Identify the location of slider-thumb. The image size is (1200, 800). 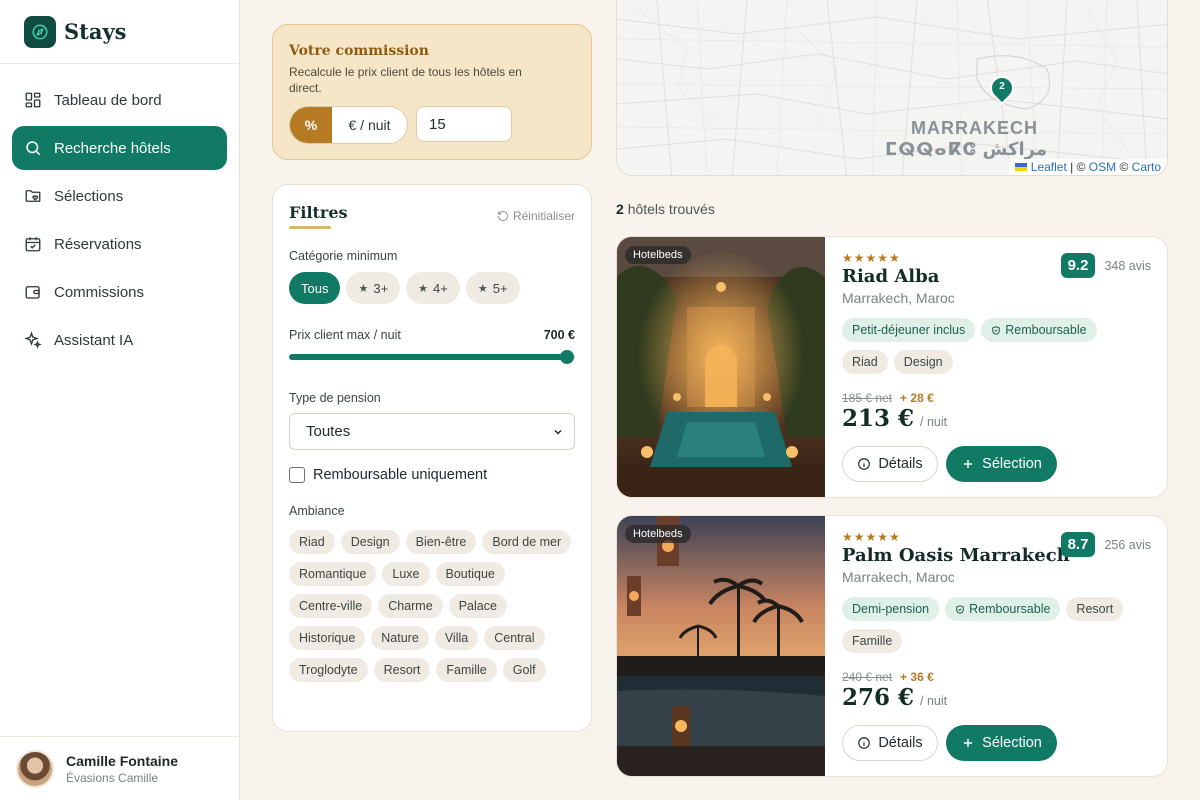
(567, 357).